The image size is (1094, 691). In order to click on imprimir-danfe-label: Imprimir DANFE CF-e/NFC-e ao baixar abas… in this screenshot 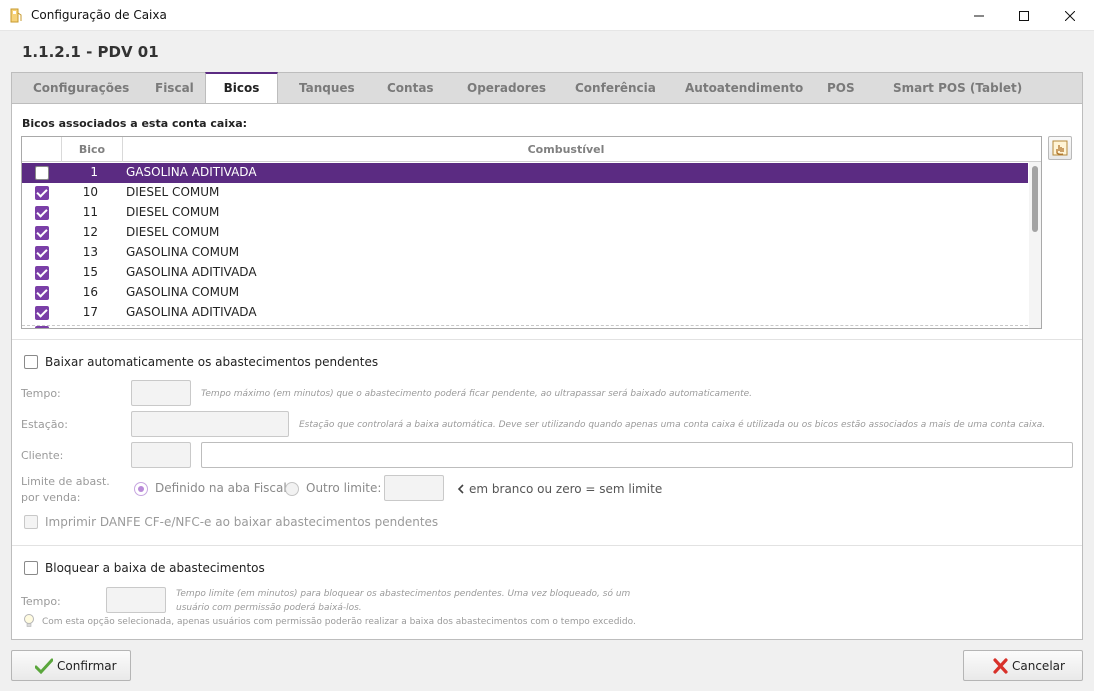, I will do `click(242, 522)`.